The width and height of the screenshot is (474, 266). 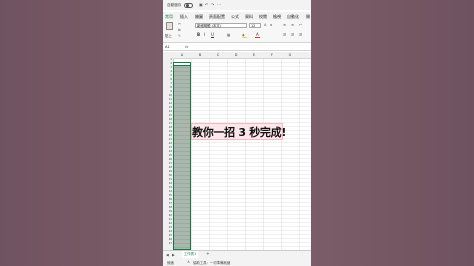 I want to click on row-header: 10, so click(x=167, y=95).